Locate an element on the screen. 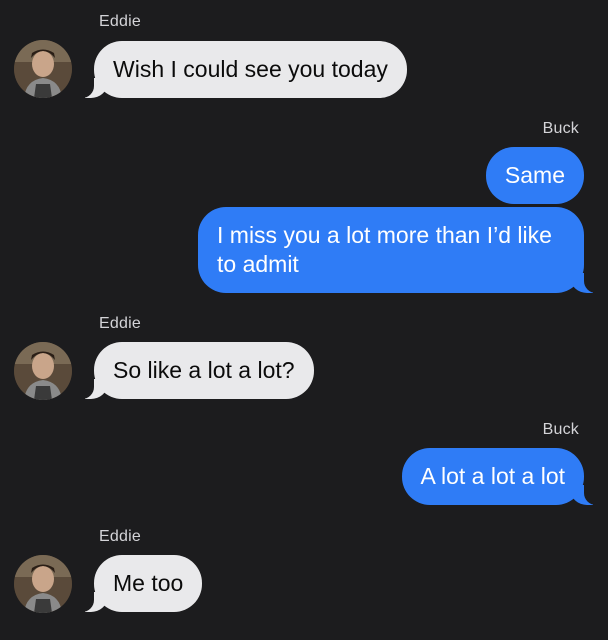 Image resolution: width=608 pixels, height=640 pixels. outgoing-message-bubble: Same is located at coordinates (534, 175).